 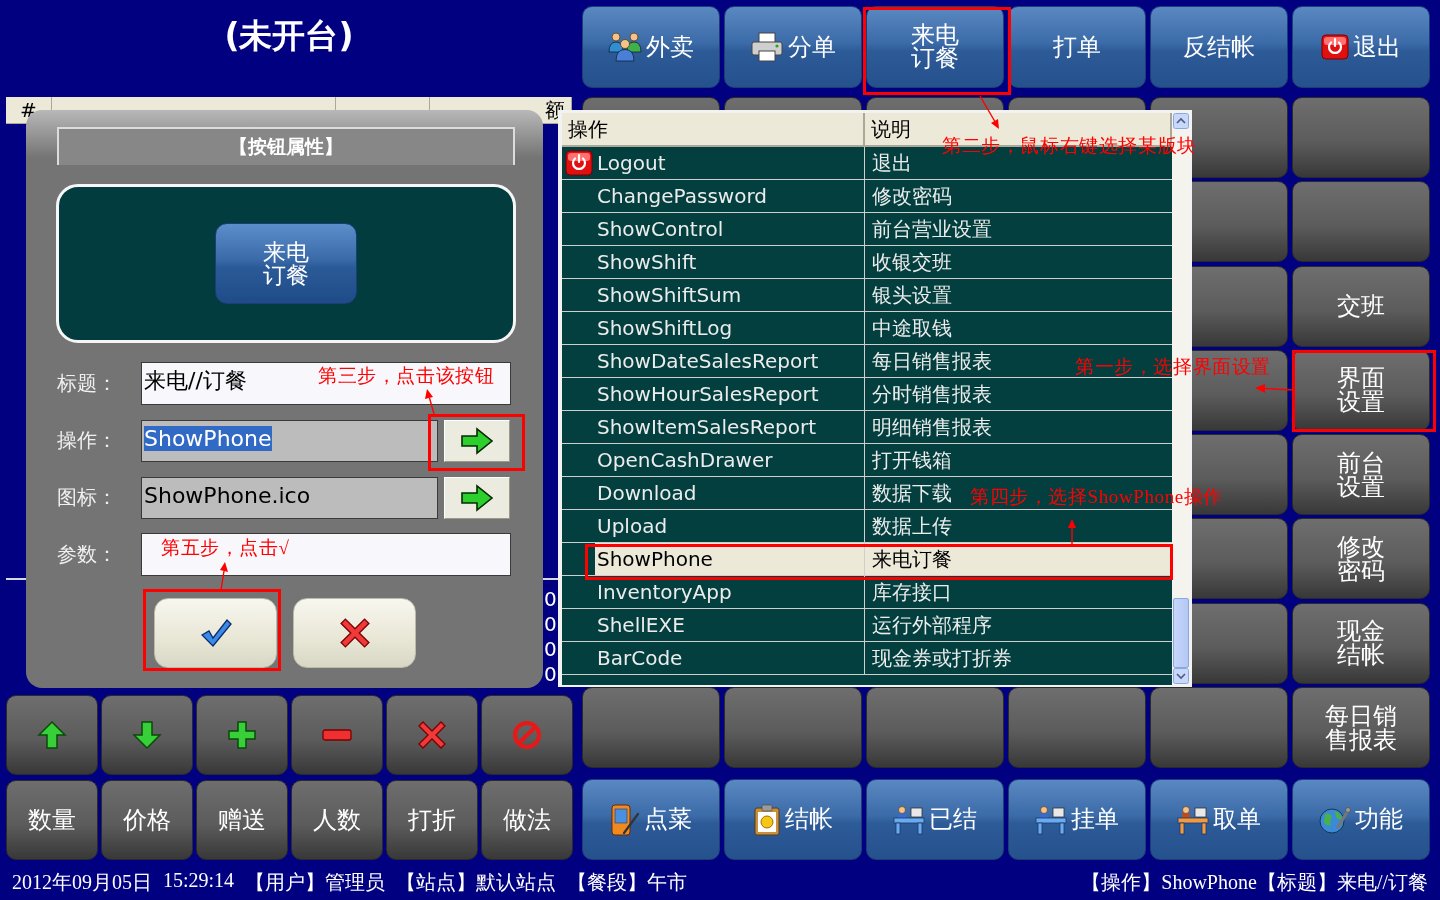 What do you see at coordinates (1361, 47) in the screenshot?
I see `toolbar-button: 退出` at bounding box center [1361, 47].